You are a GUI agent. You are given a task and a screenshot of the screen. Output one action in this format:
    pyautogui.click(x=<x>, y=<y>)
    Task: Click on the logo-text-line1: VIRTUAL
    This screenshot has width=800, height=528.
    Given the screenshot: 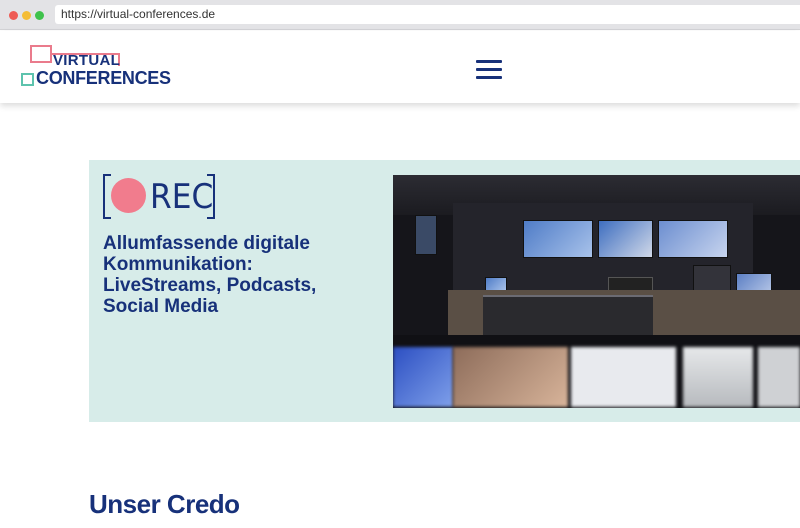 What is the action you would take?
    pyautogui.click(x=87, y=60)
    